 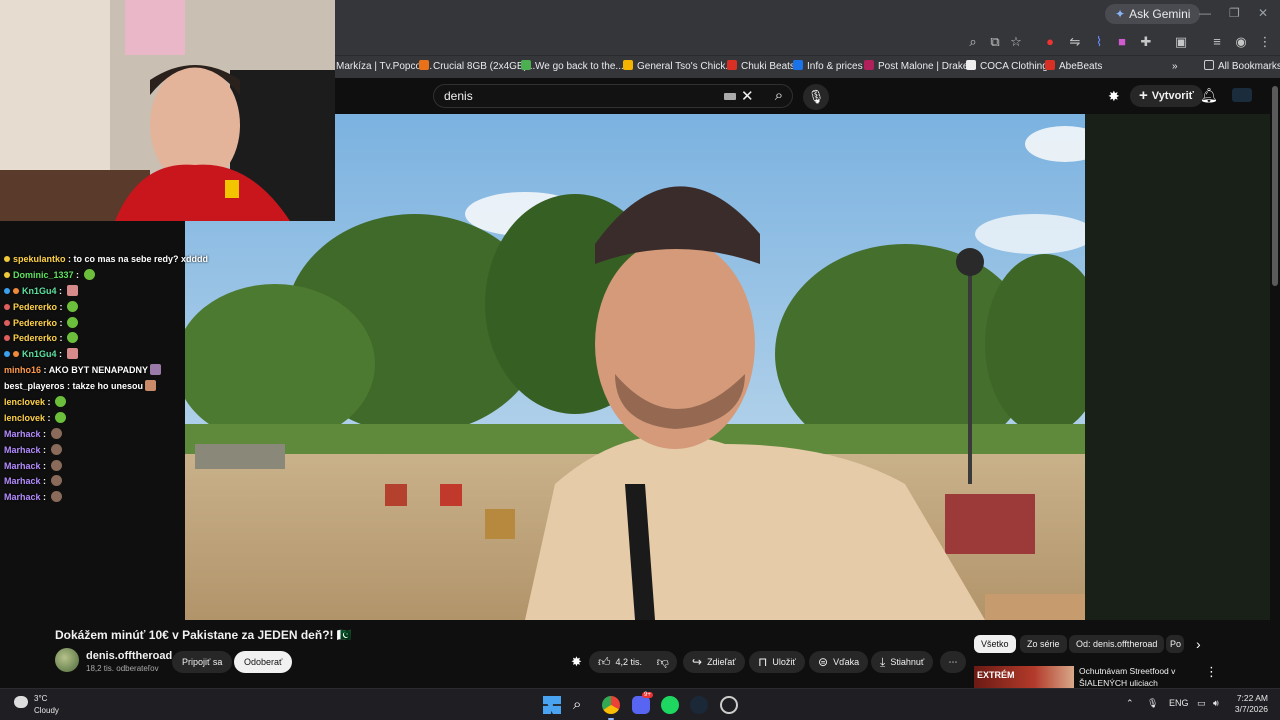 What do you see at coordinates (95, 435) in the screenshot?
I see `chat-message: Marhack :` at bounding box center [95, 435].